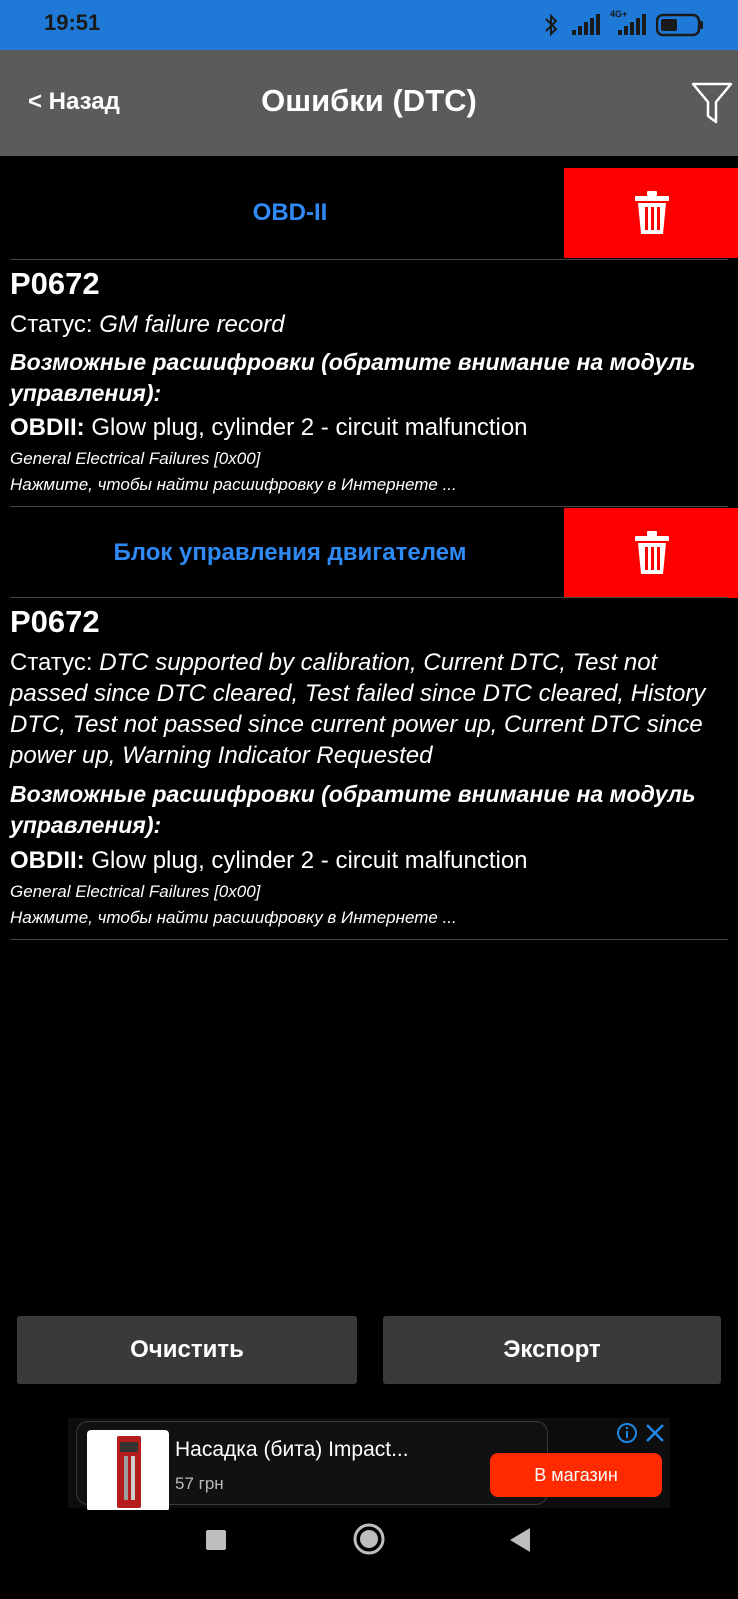 The height and width of the screenshot is (1599, 738). Describe the element at coordinates (199, 1483) in the screenshot. I see `ad-price: 57 грн` at that location.